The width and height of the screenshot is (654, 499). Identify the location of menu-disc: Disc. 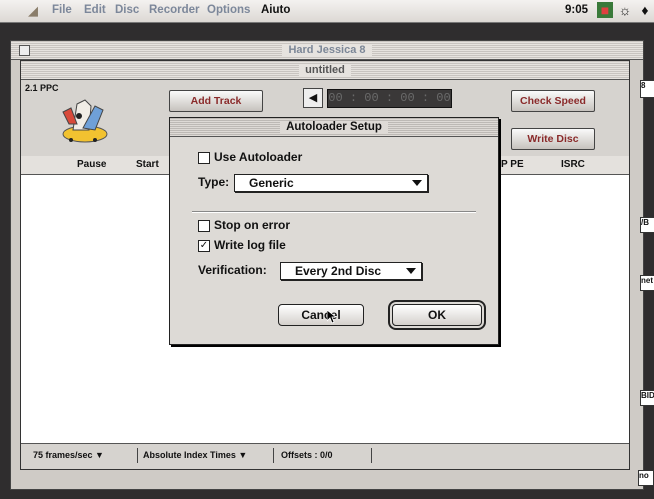
(127, 10).